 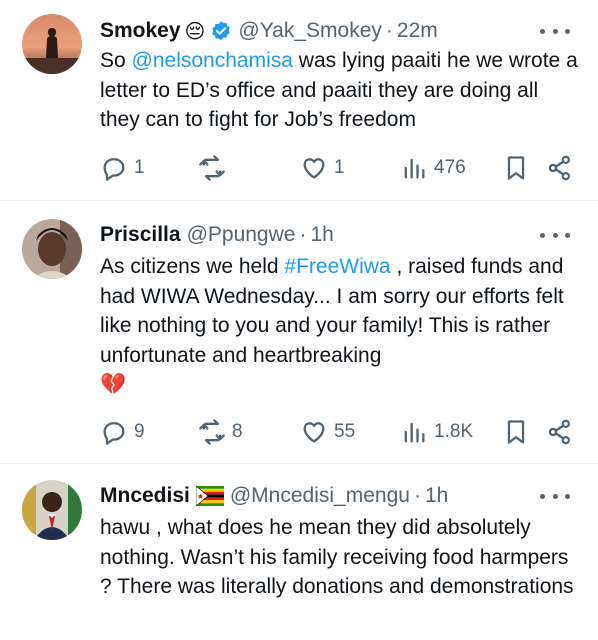 I want to click on like-button: 1, so click(x=322, y=168).